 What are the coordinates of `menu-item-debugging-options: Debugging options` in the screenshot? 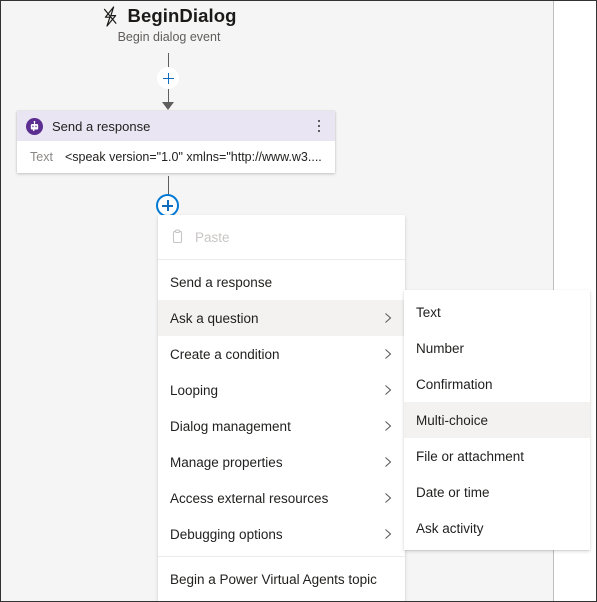 It's located at (281, 534).